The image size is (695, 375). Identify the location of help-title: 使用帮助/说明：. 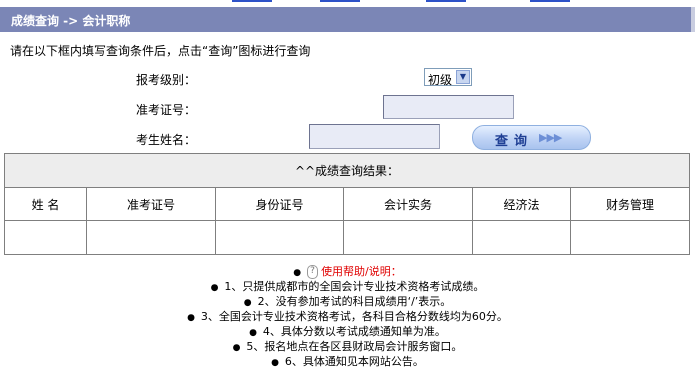
(361, 271).